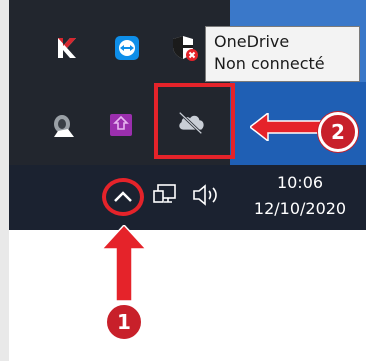 This screenshot has height=361, width=366. I want to click on clock-time: 10:06, so click(300, 182).